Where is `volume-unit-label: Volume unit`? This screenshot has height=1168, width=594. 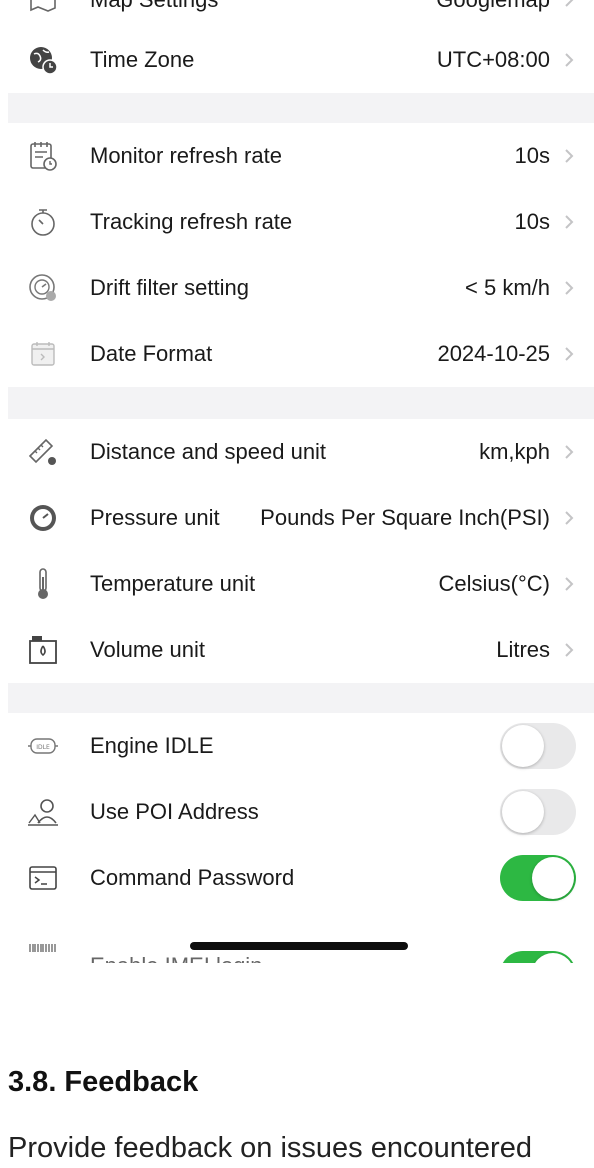
volume-unit-label: Volume unit is located at coordinates (147, 649).